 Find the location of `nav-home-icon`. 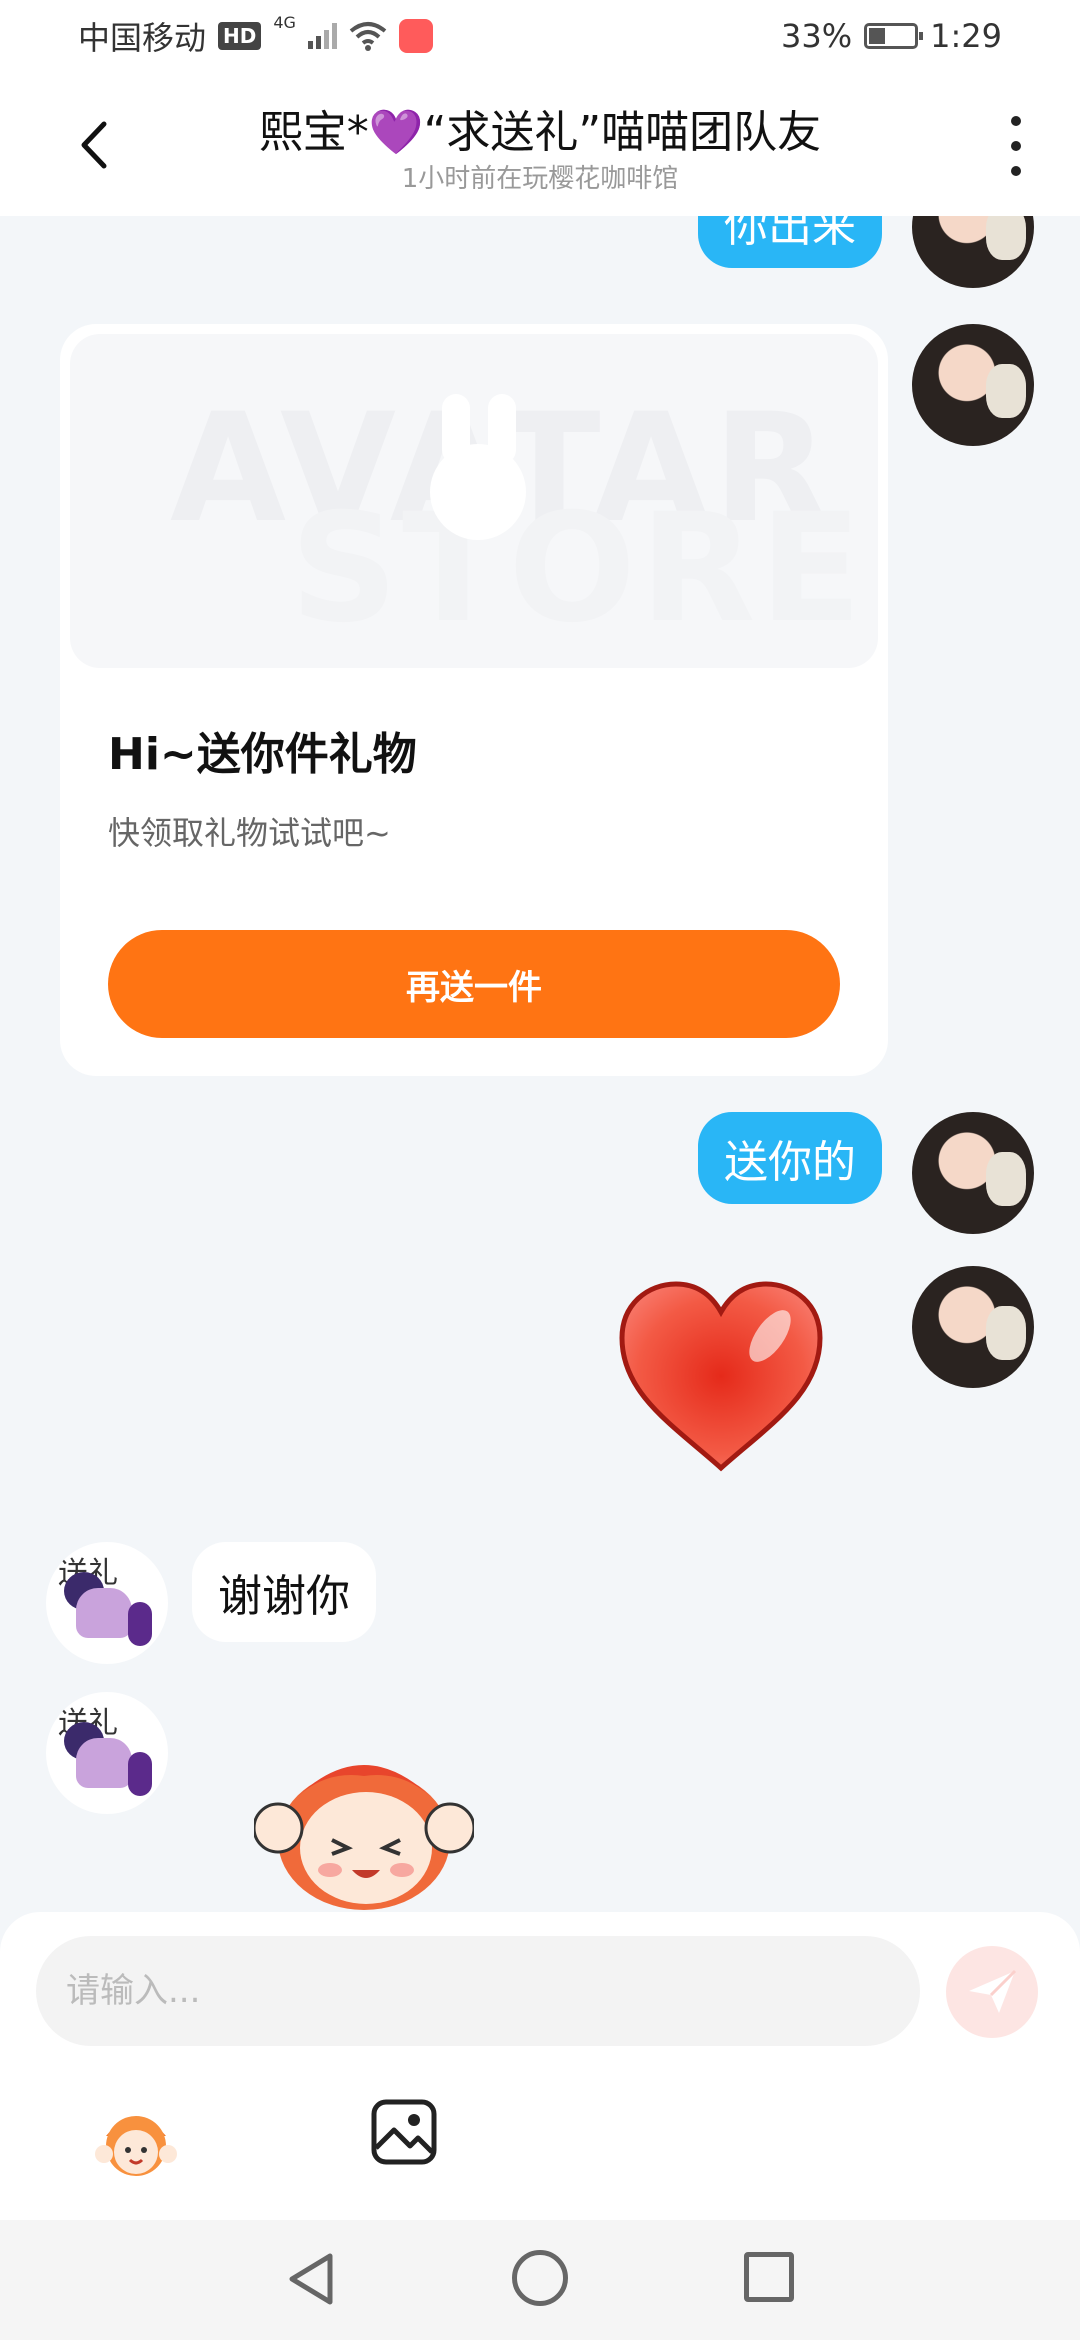

nav-home-icon is located at coordinates (540, 2278).